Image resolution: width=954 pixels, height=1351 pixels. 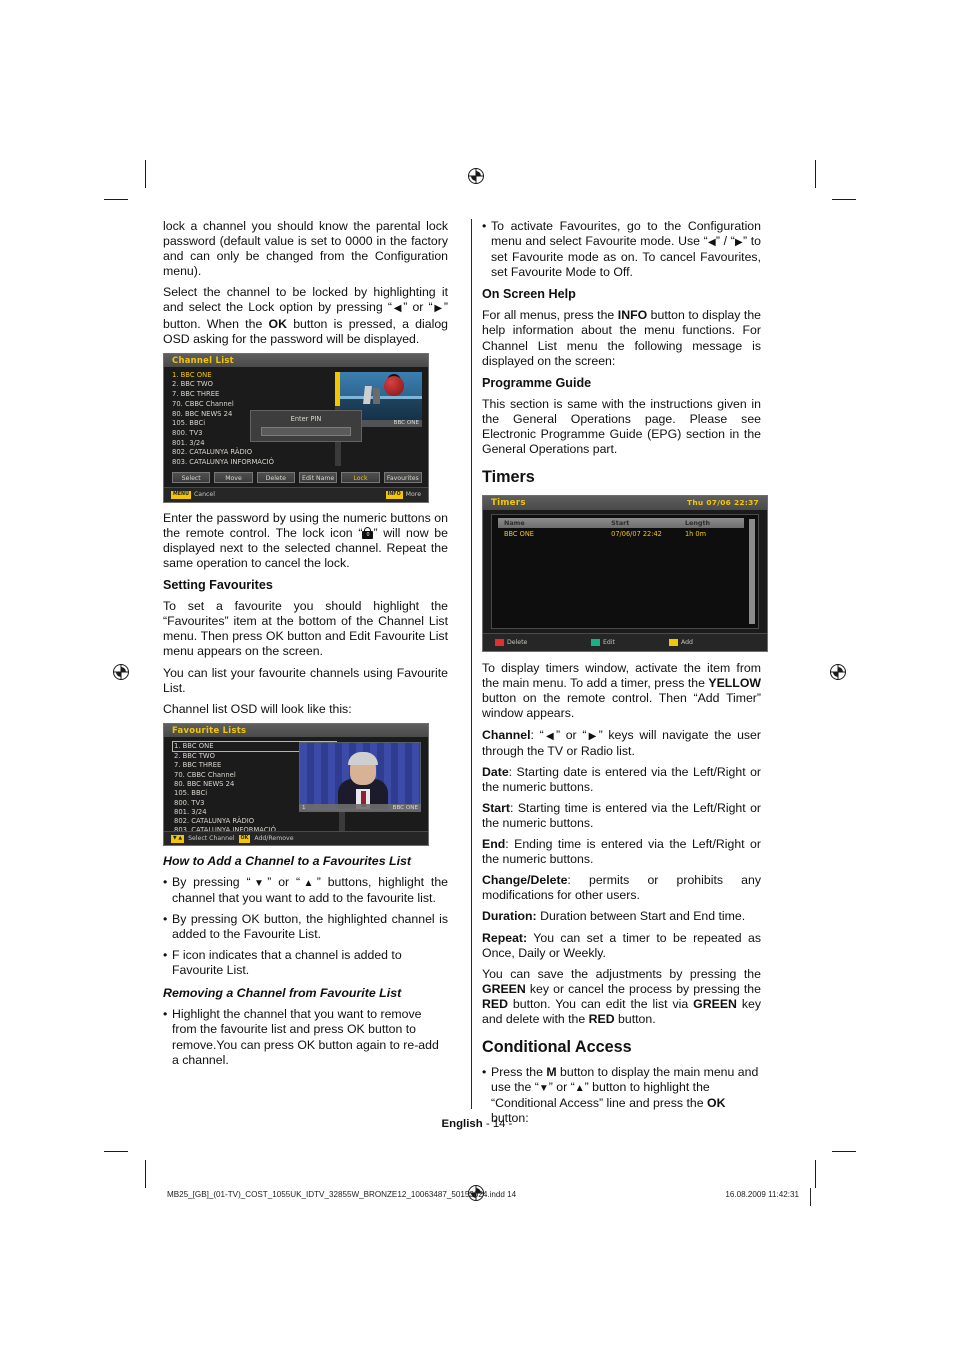 I want to click on preview-ball, so click(x=394, y=385).